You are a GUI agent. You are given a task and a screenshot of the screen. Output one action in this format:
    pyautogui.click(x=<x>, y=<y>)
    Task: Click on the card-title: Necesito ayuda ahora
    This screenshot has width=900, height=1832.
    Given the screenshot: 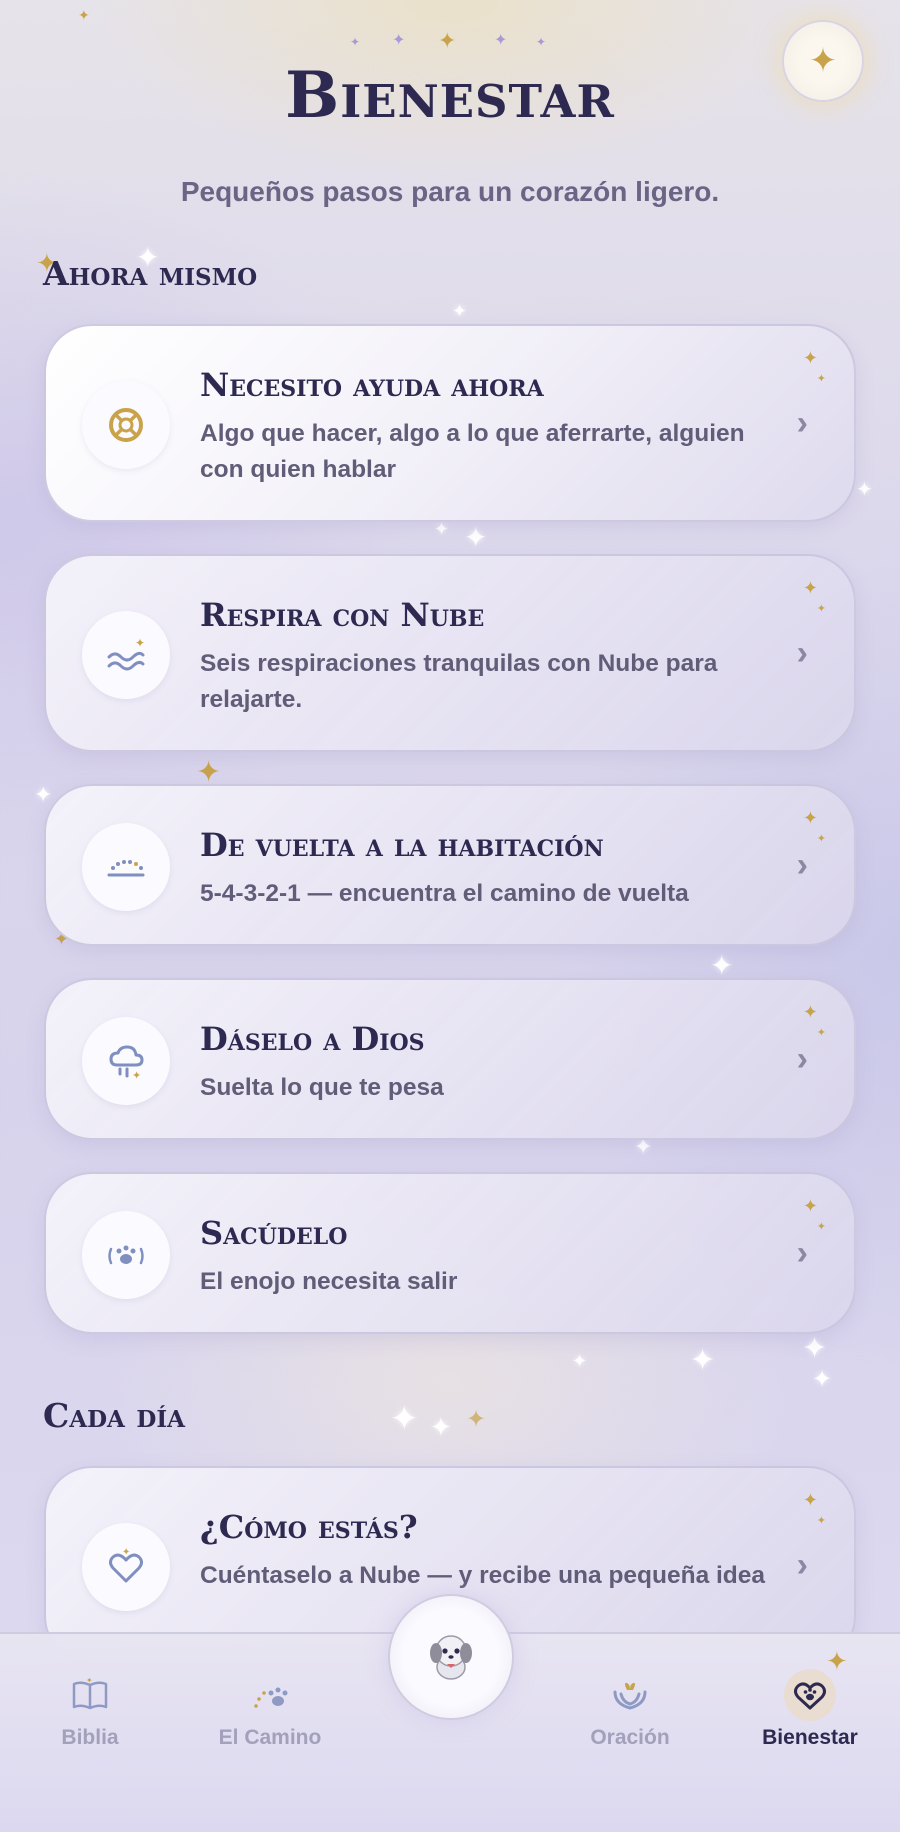 What is the action you would take?
    pyautogui.click(x=372, y=385)
    